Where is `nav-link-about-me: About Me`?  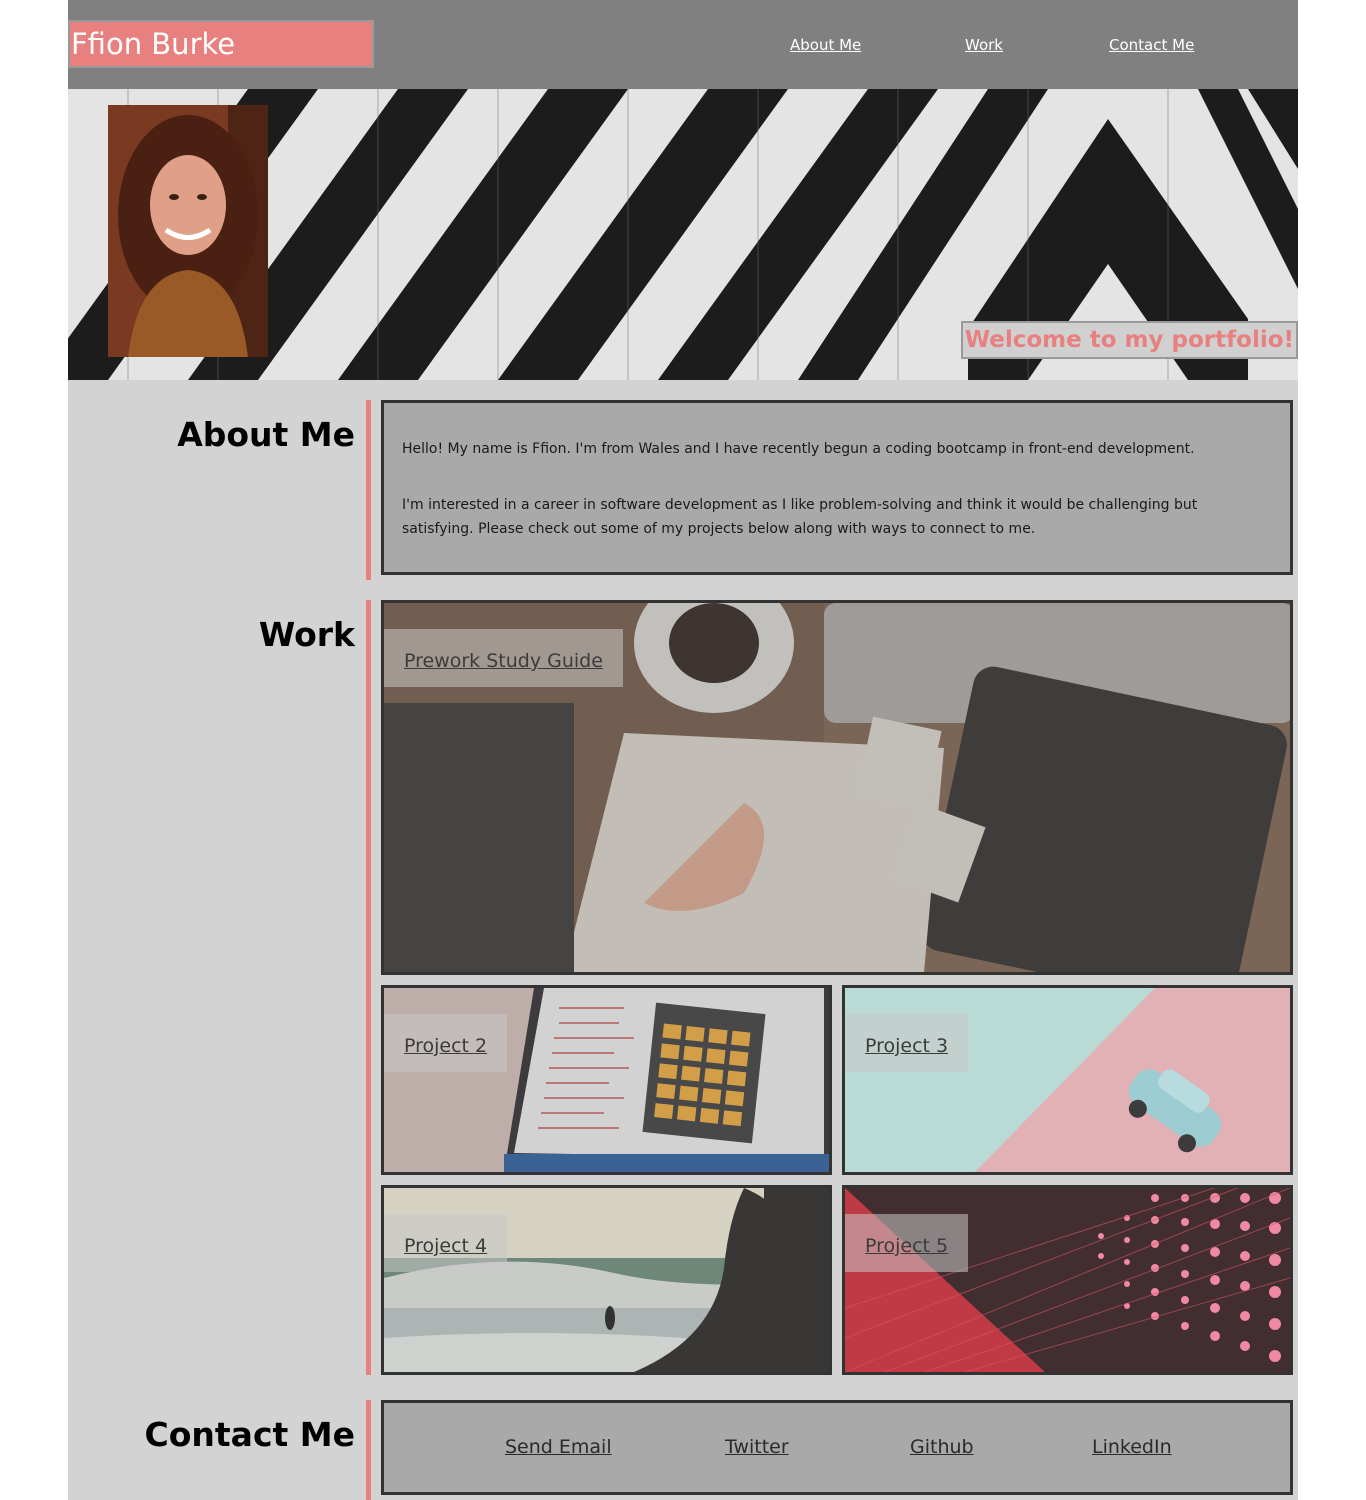
nav-link-about-me: About Me is located at coordinates (825, 45).